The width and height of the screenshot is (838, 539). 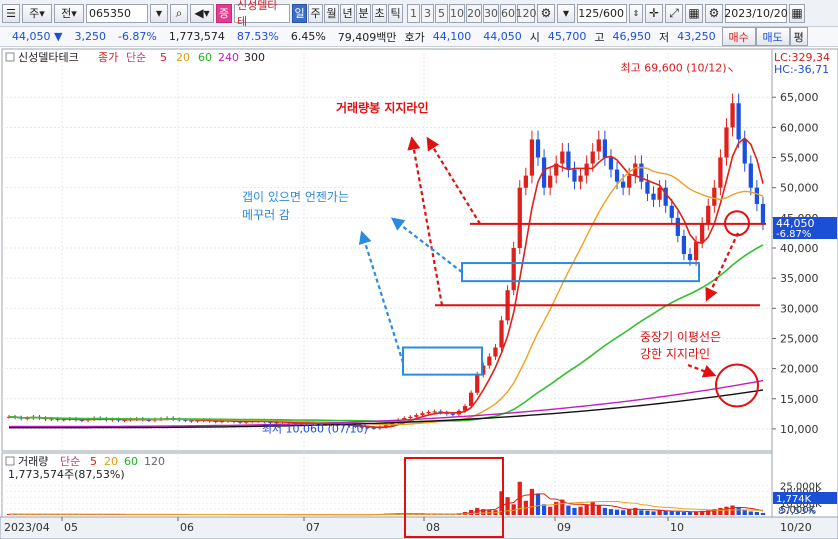 I want to click on search-icon: ⌕, so click(x=179, y=13).